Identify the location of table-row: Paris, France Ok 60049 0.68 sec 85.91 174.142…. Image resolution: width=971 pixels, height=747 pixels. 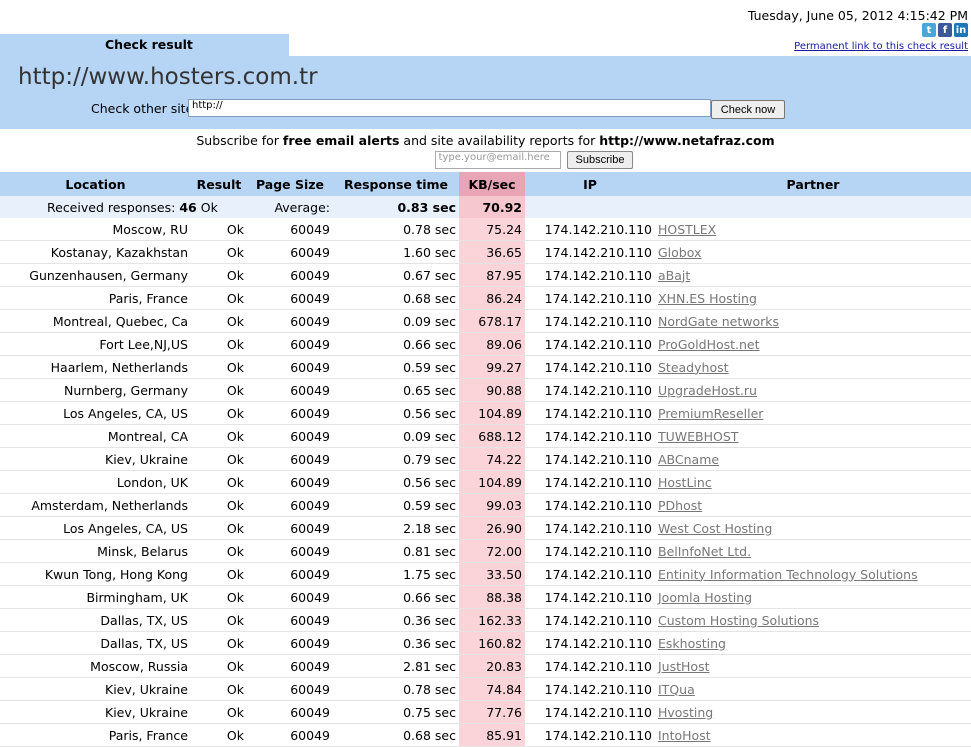
(485, 735).